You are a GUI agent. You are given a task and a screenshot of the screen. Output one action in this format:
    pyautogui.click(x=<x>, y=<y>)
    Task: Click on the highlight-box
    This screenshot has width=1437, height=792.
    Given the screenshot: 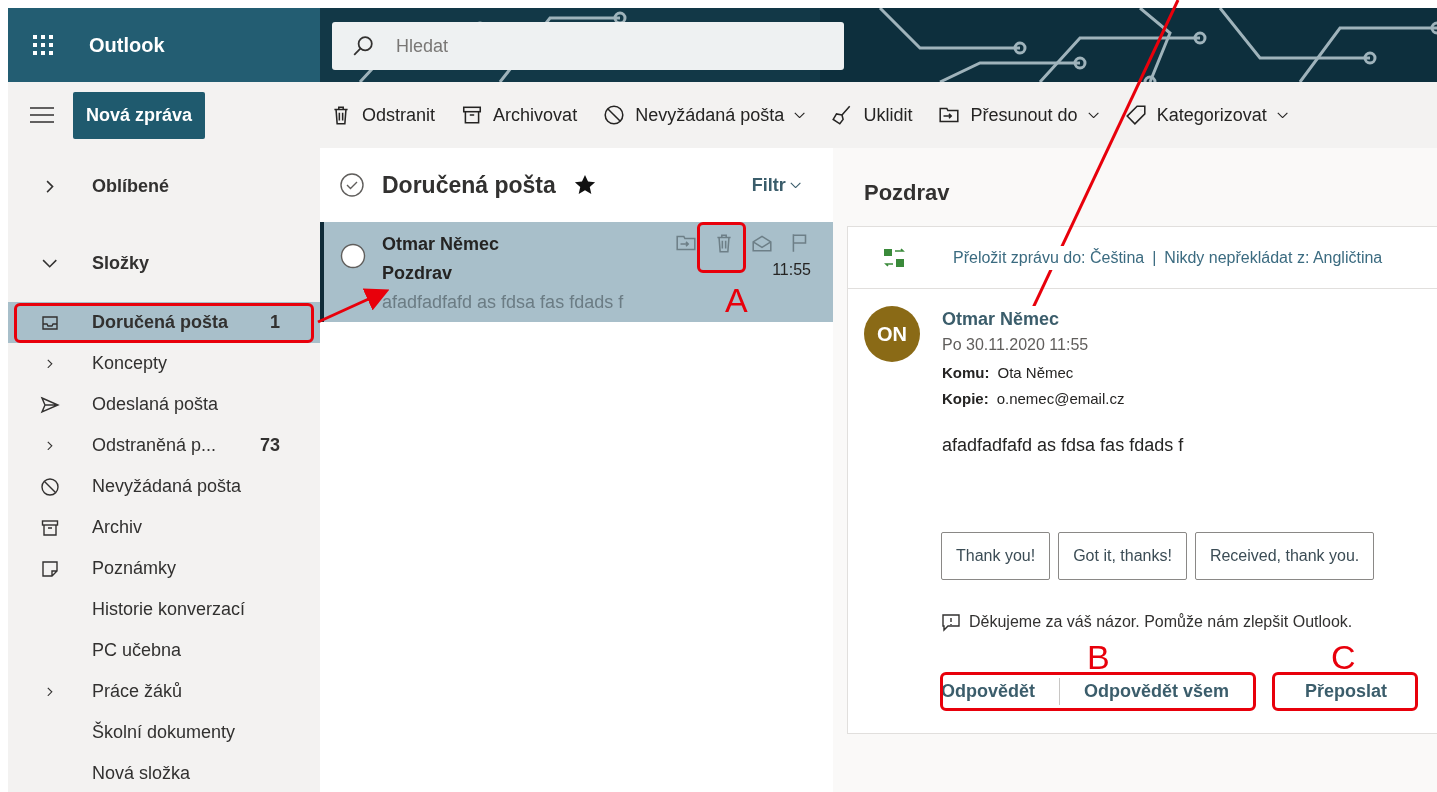 What is the action you would take?
    pyautogui.click(x=721, y=247)
    